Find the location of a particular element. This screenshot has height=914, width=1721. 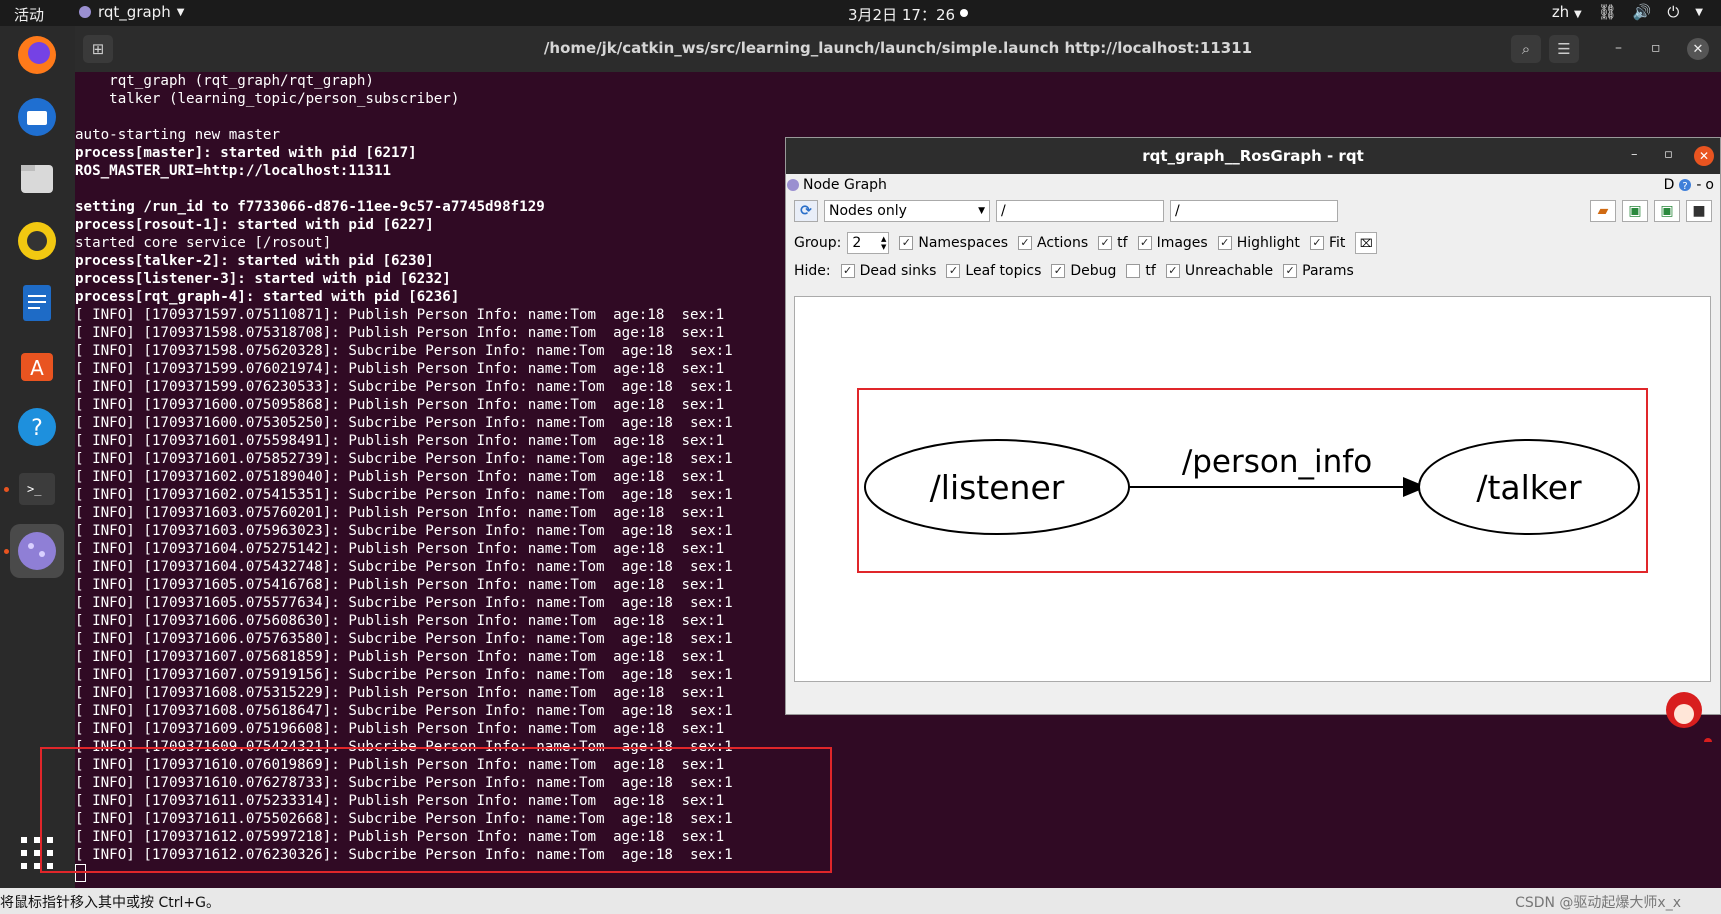

writer-icon is located at coordinates (37, 303).